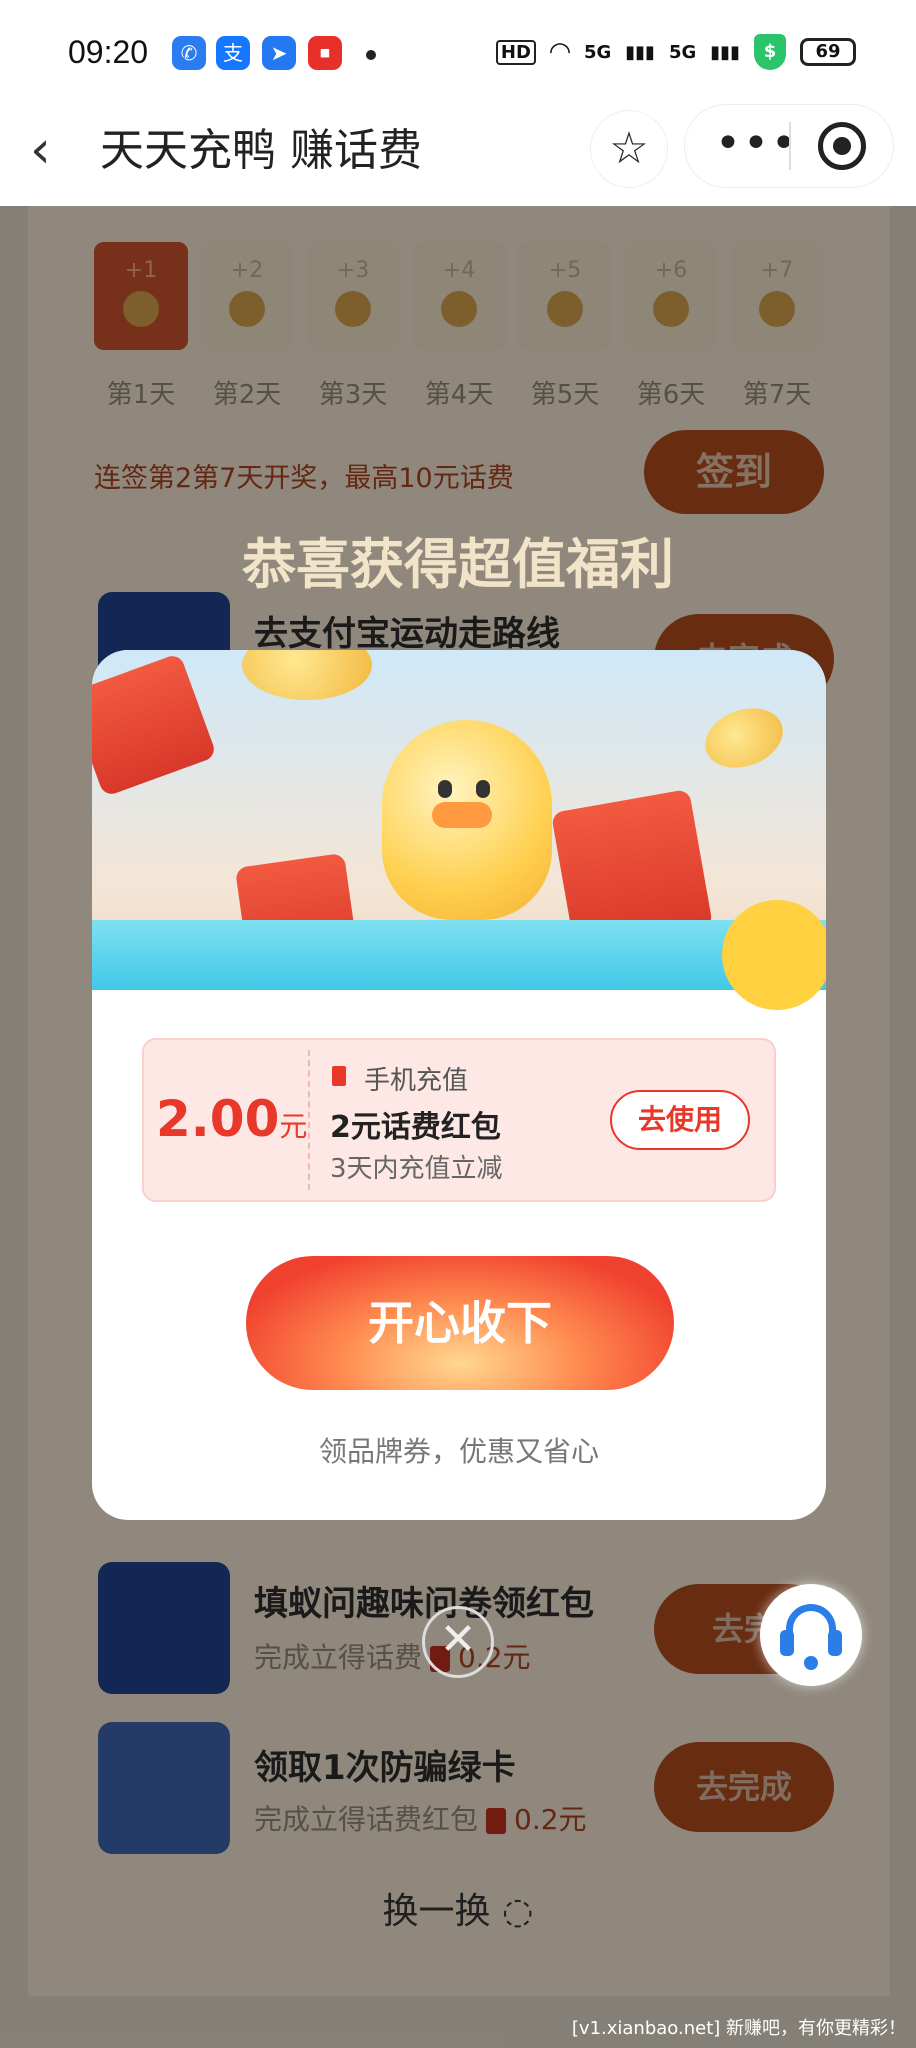  I want to click on duck-beak, so click(462, 815).